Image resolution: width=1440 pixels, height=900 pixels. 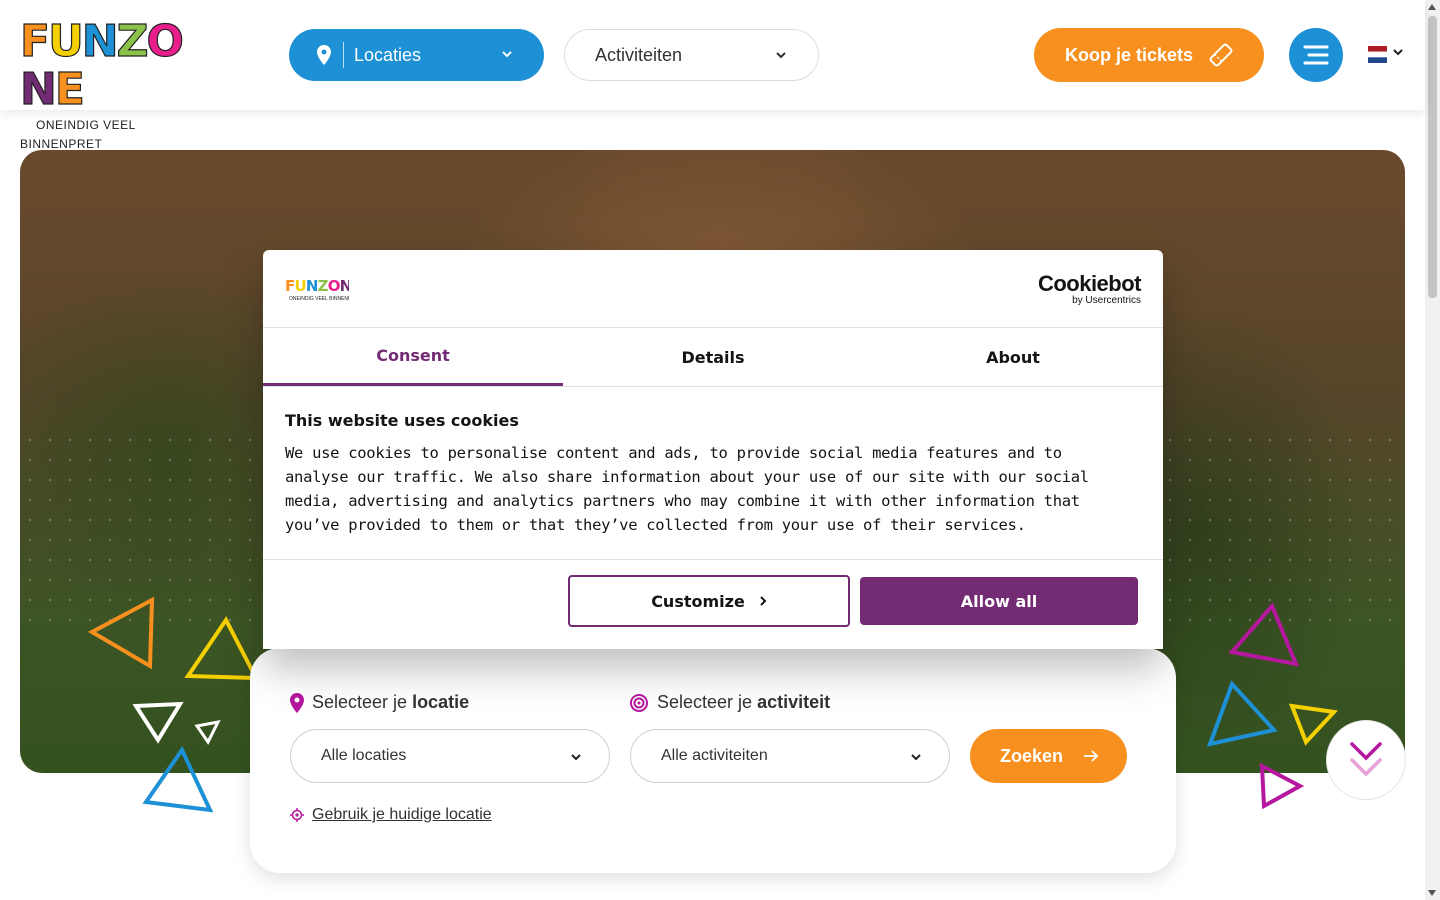 I want to click on cookie-title: This website uses cookies, so click(x=402, y=420).